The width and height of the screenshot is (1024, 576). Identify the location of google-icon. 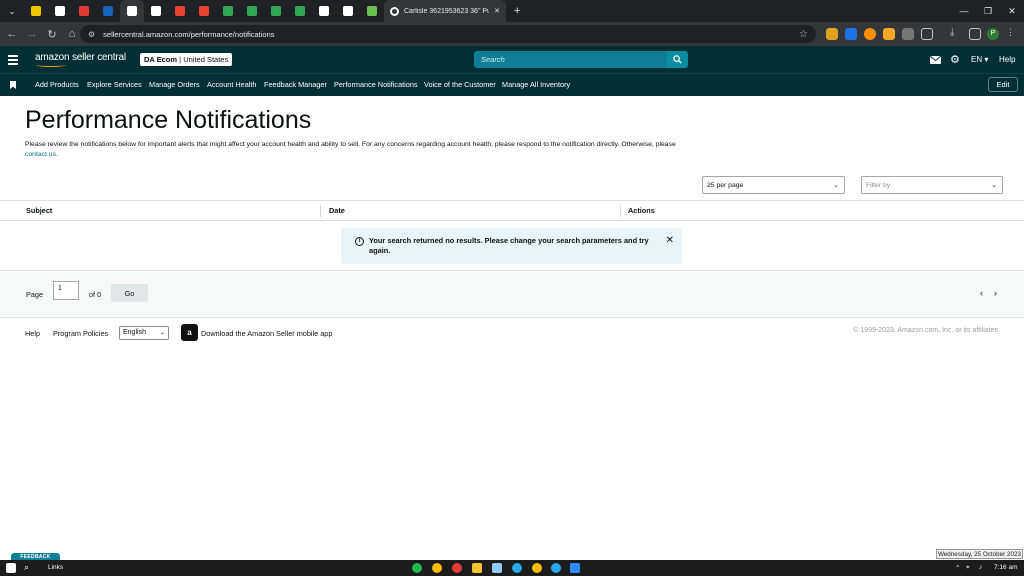
(394, 11).